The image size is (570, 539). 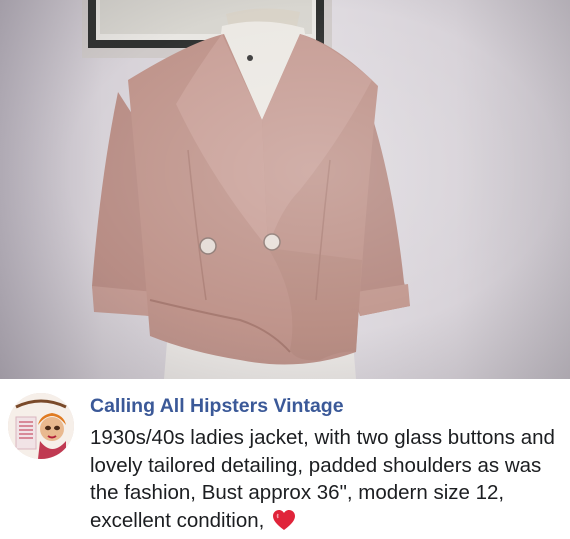 I want to click on red-heart-icon, so click(x=284, y=519).